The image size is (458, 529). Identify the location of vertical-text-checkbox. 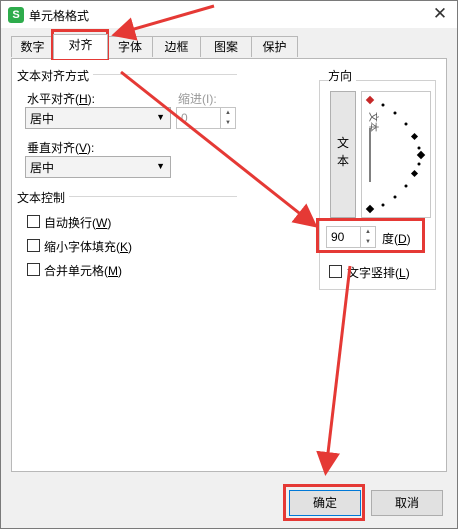
(335, 271).